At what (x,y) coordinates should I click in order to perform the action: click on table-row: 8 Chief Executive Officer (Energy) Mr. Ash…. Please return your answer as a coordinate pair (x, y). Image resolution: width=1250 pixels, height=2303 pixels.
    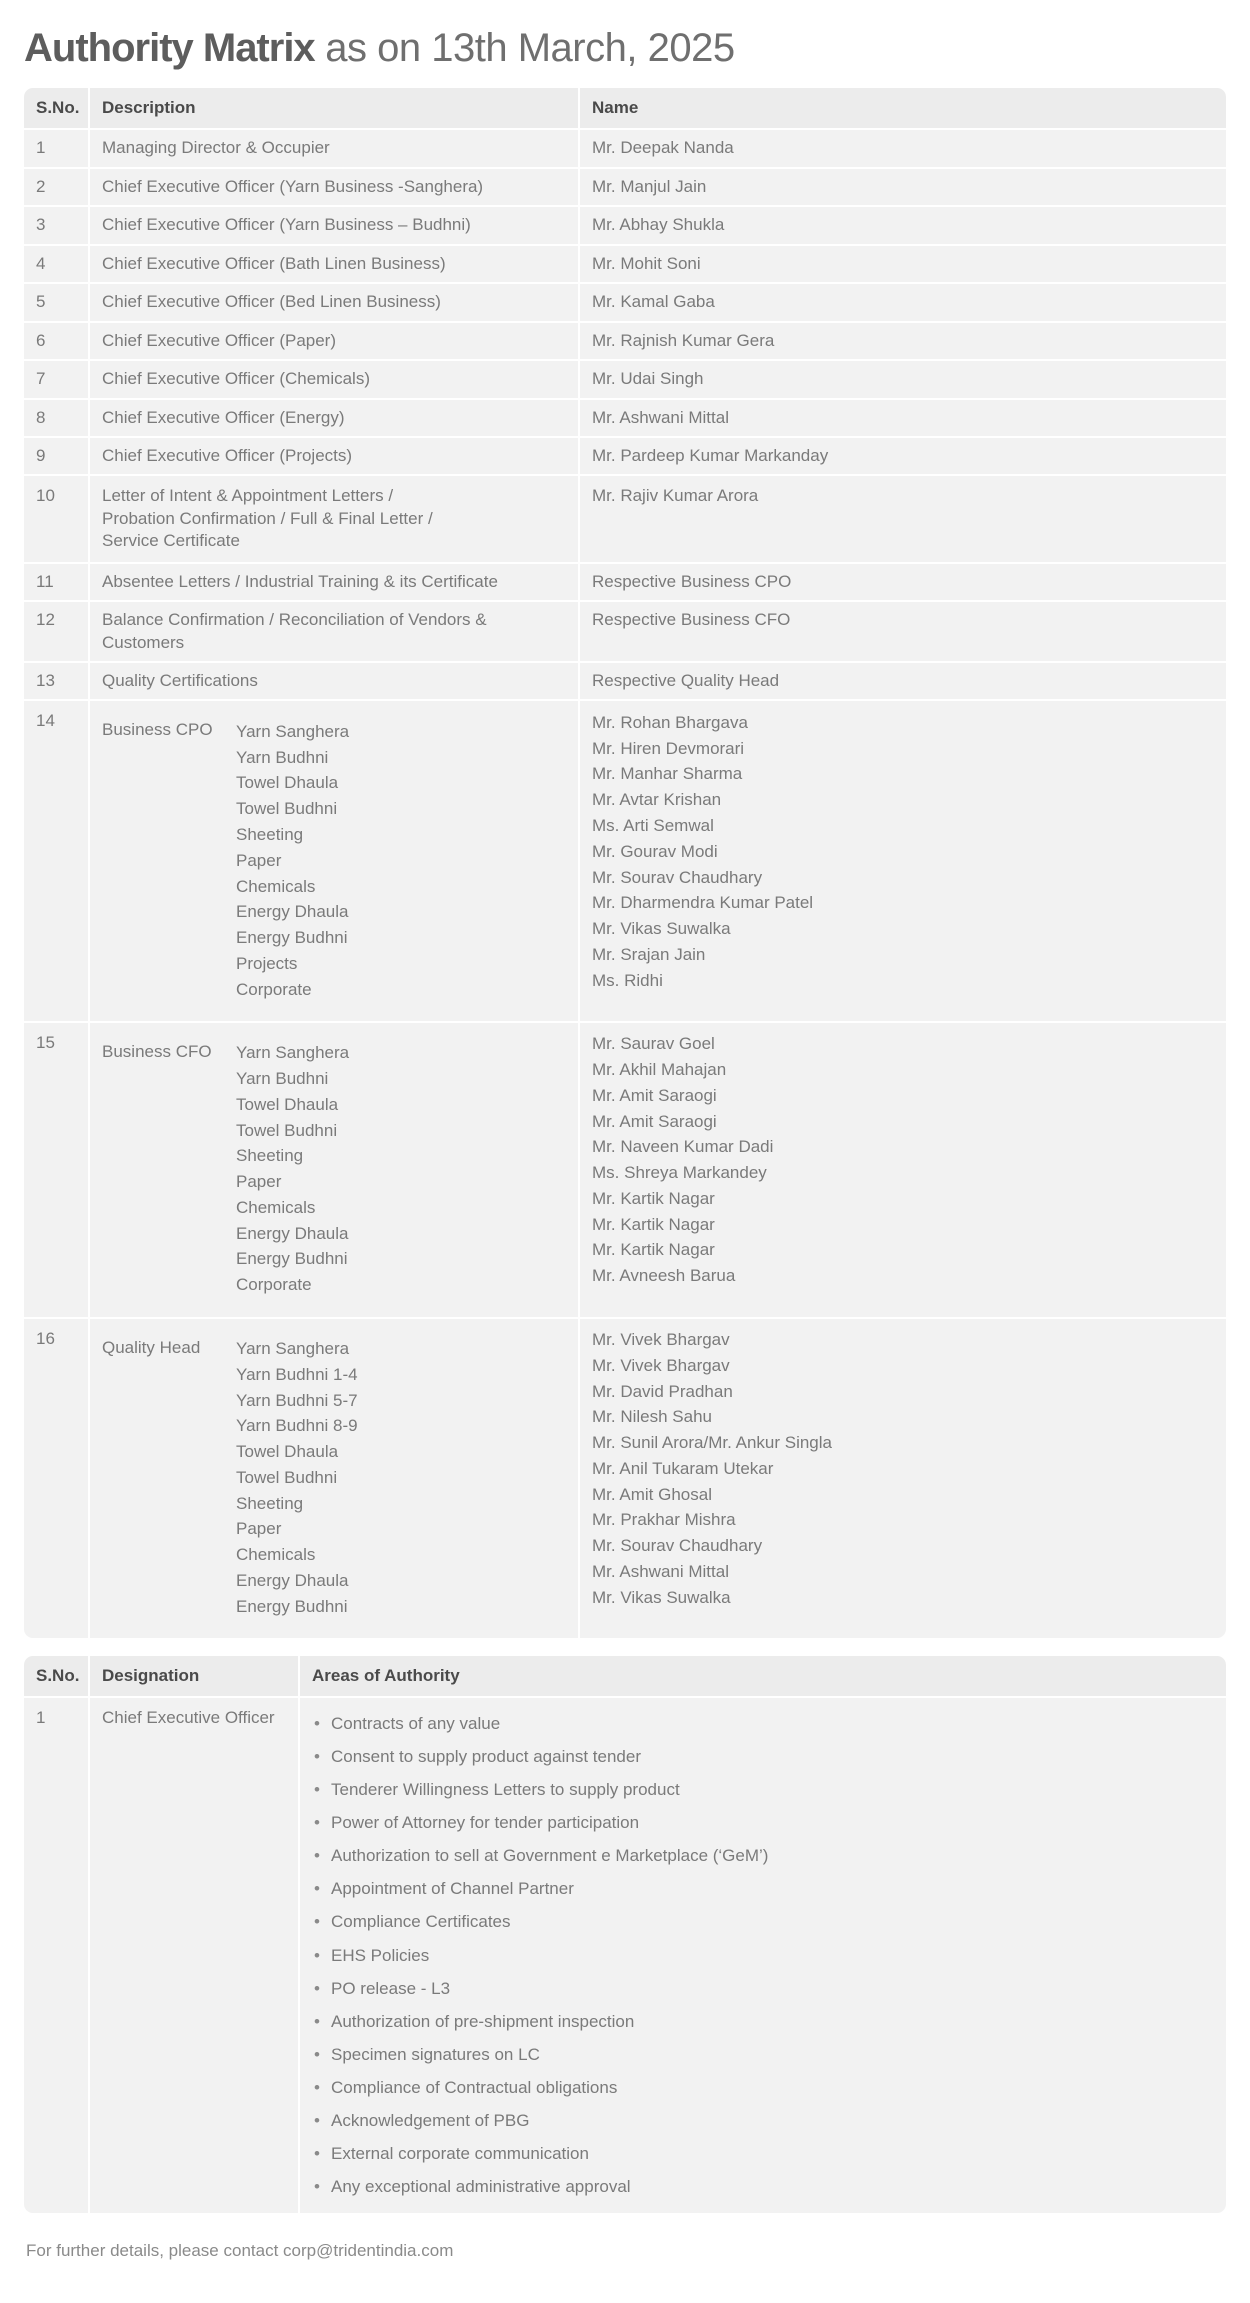
    Looking at the image, I should click on (625, 418).